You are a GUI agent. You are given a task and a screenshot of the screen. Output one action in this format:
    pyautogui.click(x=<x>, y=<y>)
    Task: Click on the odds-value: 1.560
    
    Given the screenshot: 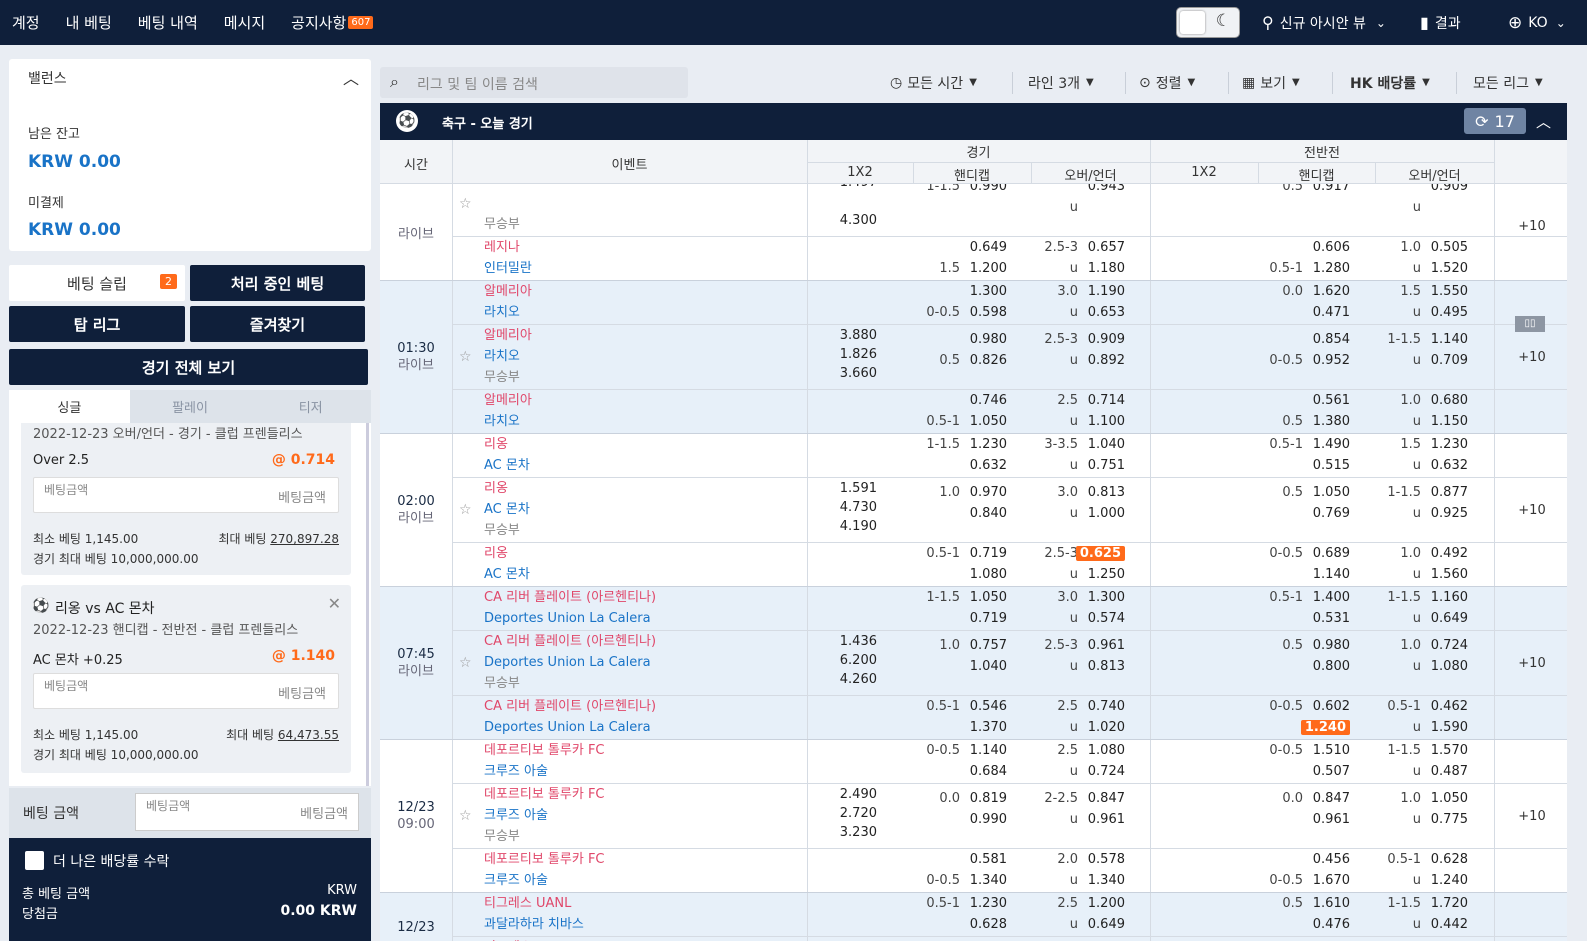 What is the action you would take?
    pyautogui.click(x=1443, y=575)
    